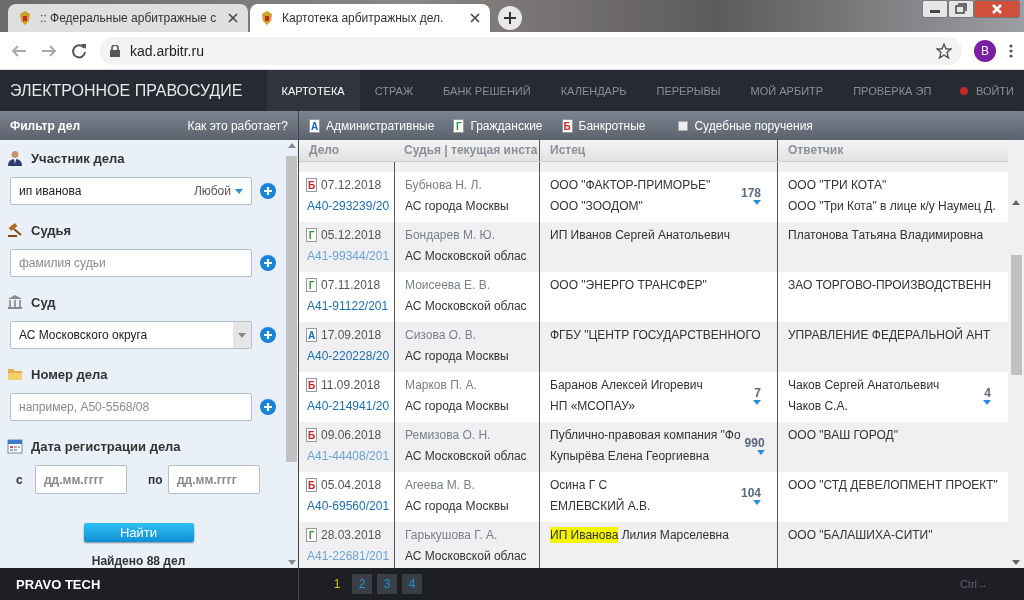  What do you see at coordinates (362, 584) in the screenshot?
I see `page-link: 2` at bounding box center [362, 584].